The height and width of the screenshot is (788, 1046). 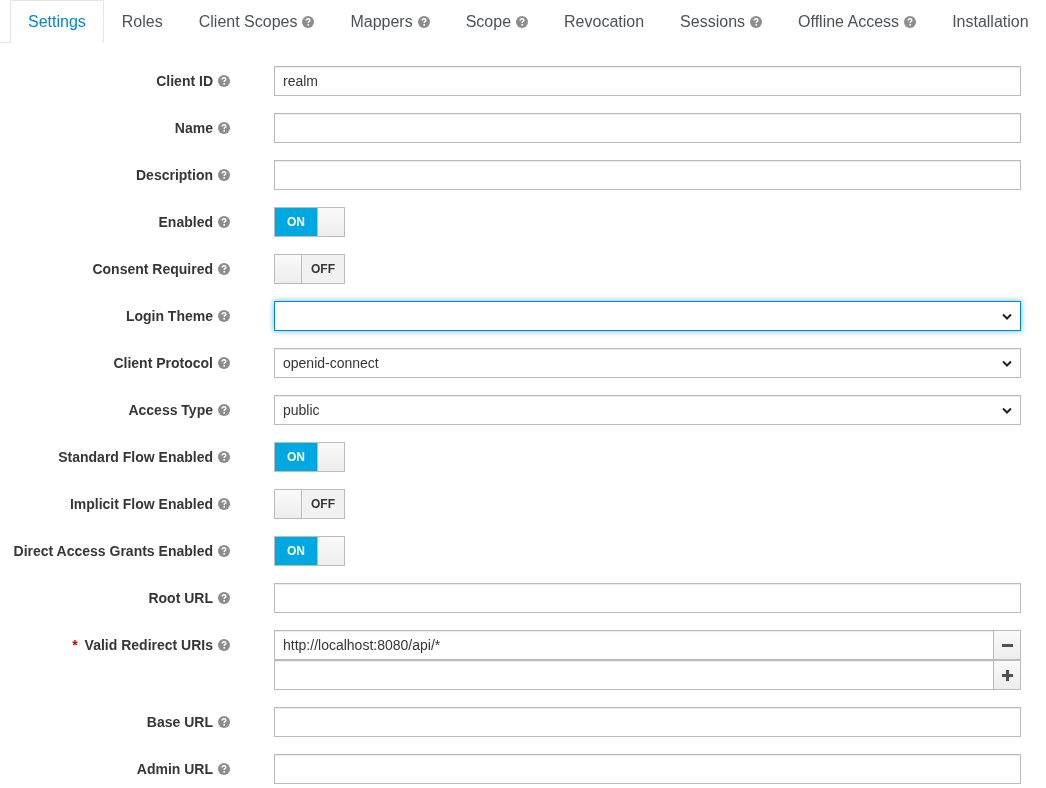 What do you see at coordinates (135, 457) in the screenshot?
I see `field-label: Standard Flow Enabled` at bounding box center [135, 457].